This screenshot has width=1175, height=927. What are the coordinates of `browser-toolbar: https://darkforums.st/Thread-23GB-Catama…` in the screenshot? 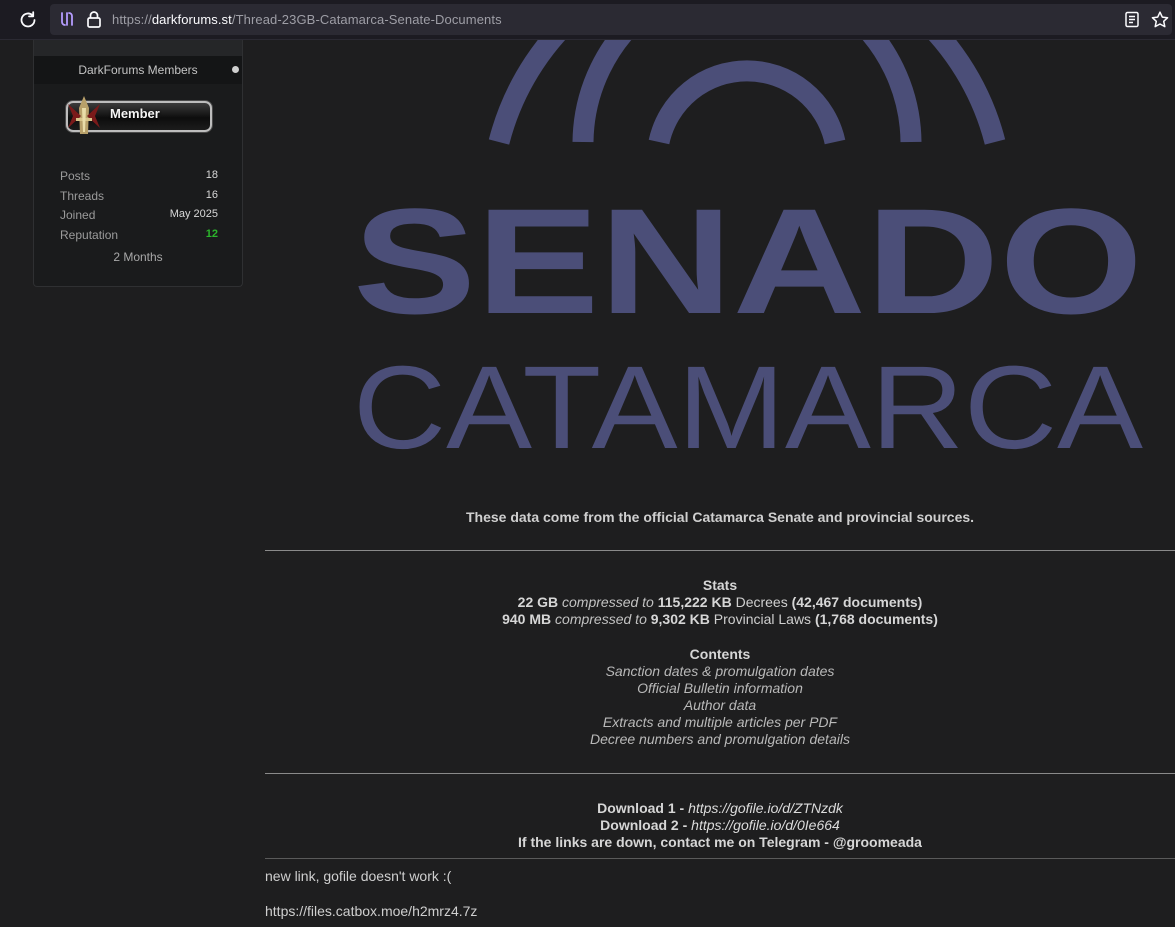 It's located at (587, 20).